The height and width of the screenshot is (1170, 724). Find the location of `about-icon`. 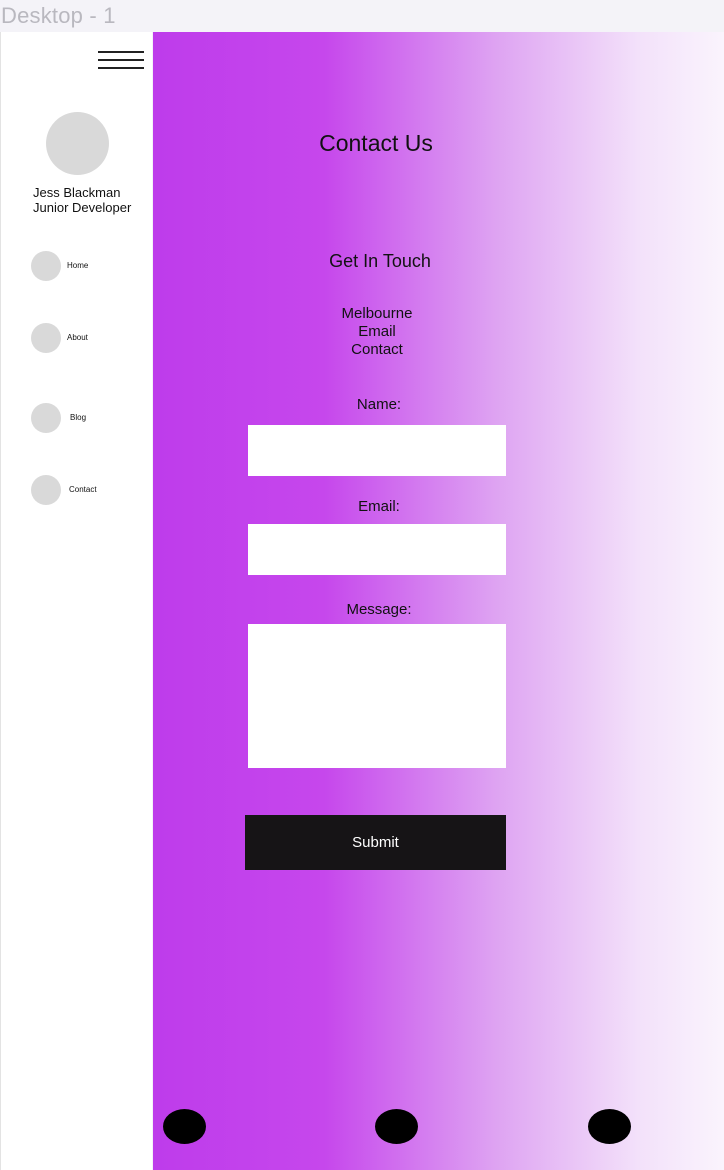

about-icon is located at coordinates (46, 338).